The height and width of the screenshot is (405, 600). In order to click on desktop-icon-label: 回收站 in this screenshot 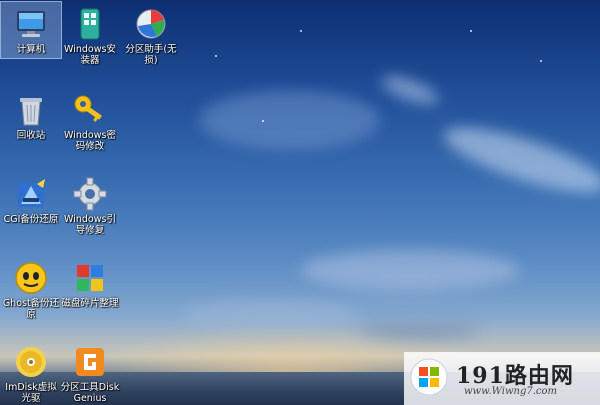, I will do `click(31, 135)`.